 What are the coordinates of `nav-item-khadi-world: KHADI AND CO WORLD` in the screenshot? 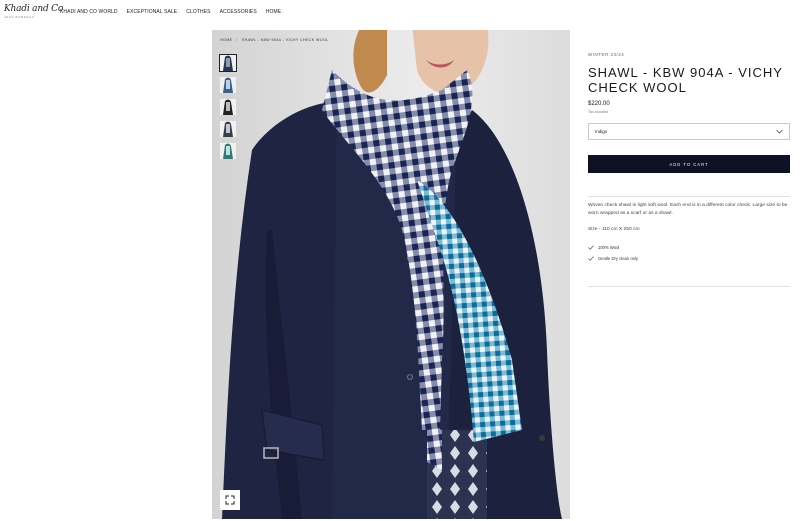 It's located at (89, 12).